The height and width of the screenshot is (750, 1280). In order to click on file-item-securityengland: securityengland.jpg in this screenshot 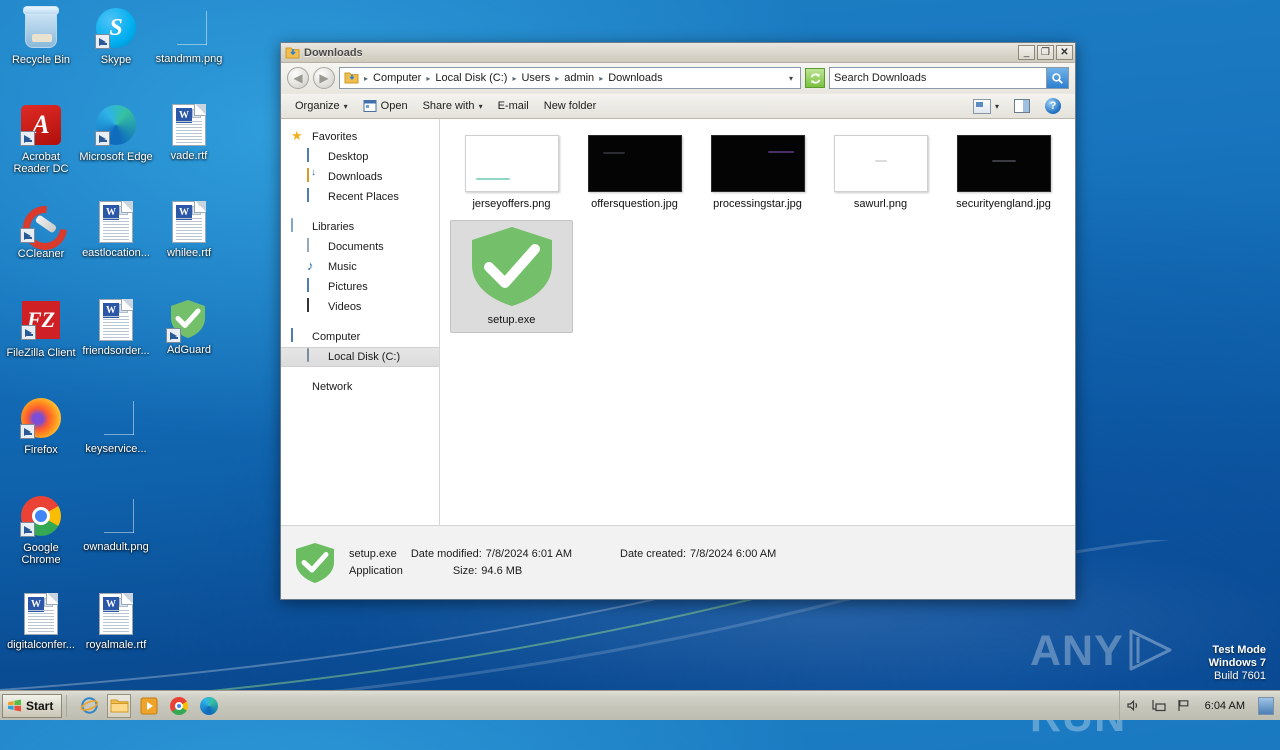, I will do `click(1003, 173)`.